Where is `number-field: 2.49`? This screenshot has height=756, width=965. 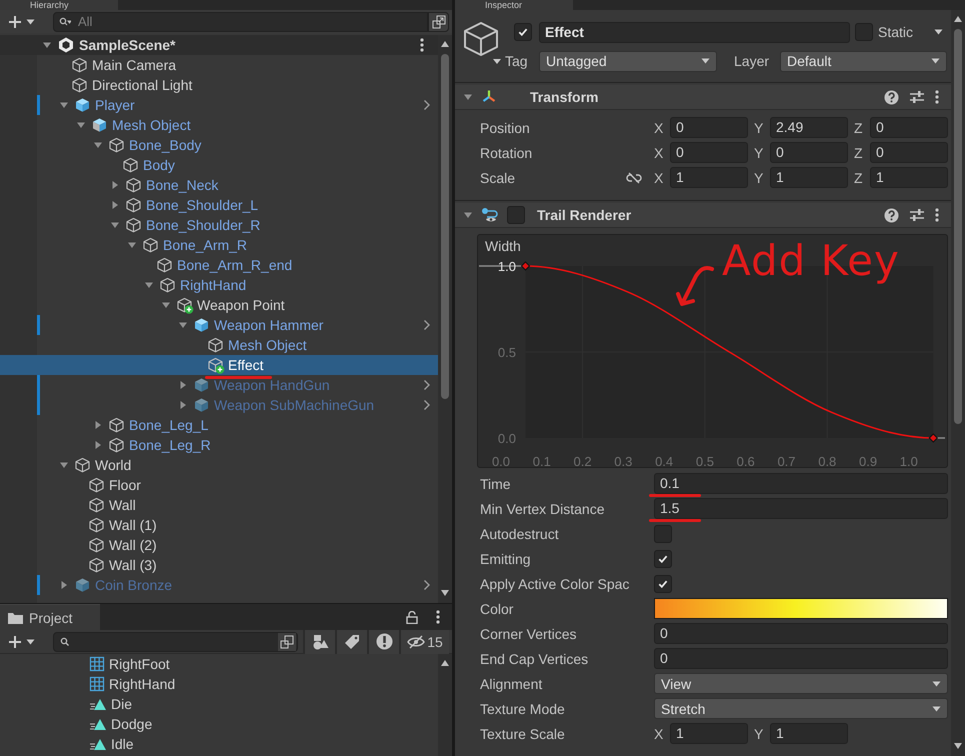 number-field: 2.49 is located at coordinates (809, 127).